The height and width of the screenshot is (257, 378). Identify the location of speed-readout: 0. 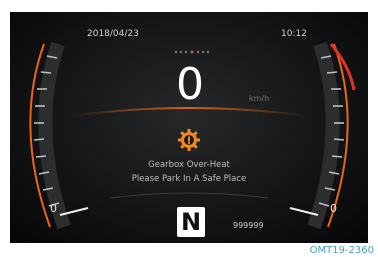
(190, 84).